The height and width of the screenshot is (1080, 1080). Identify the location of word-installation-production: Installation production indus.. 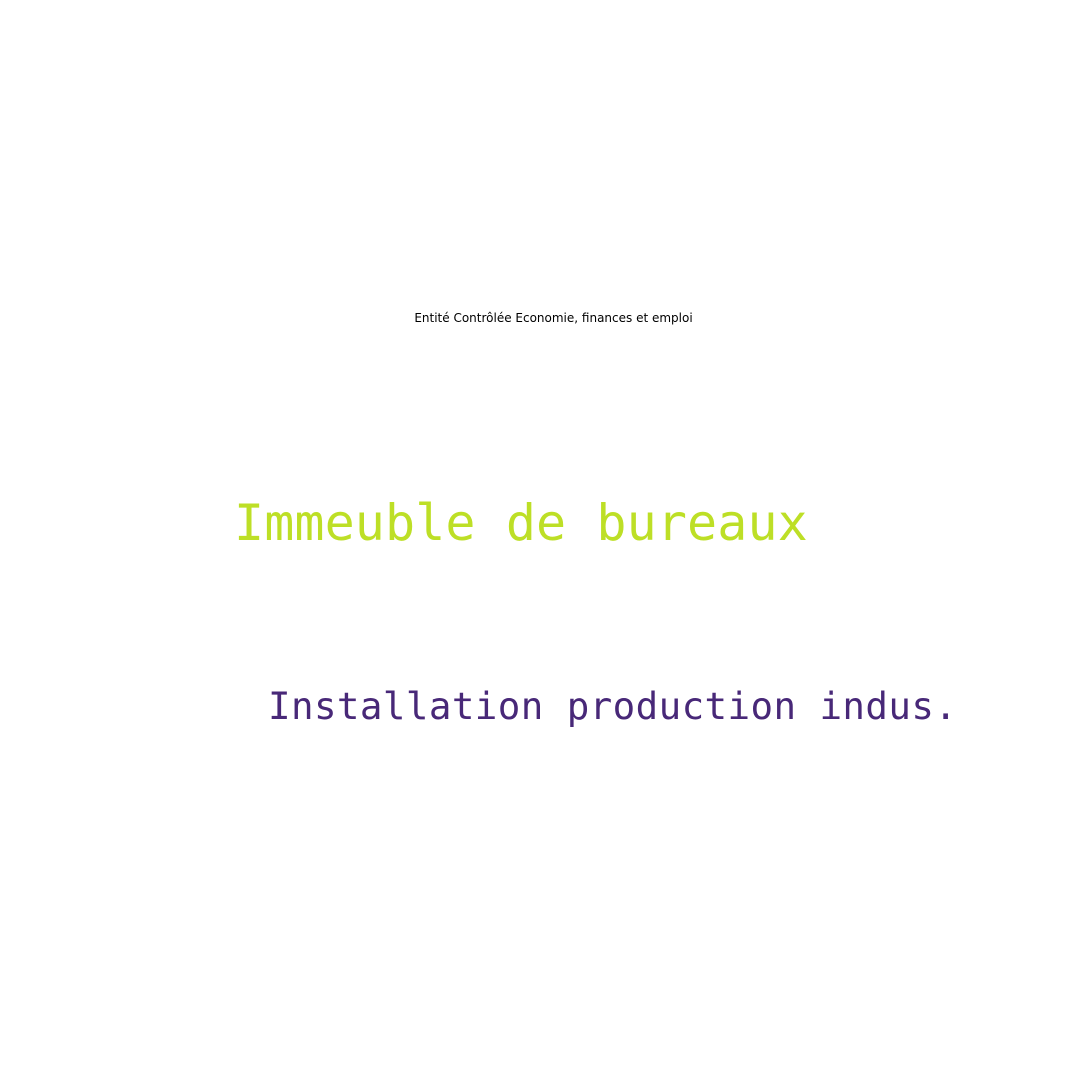
(613, 706).